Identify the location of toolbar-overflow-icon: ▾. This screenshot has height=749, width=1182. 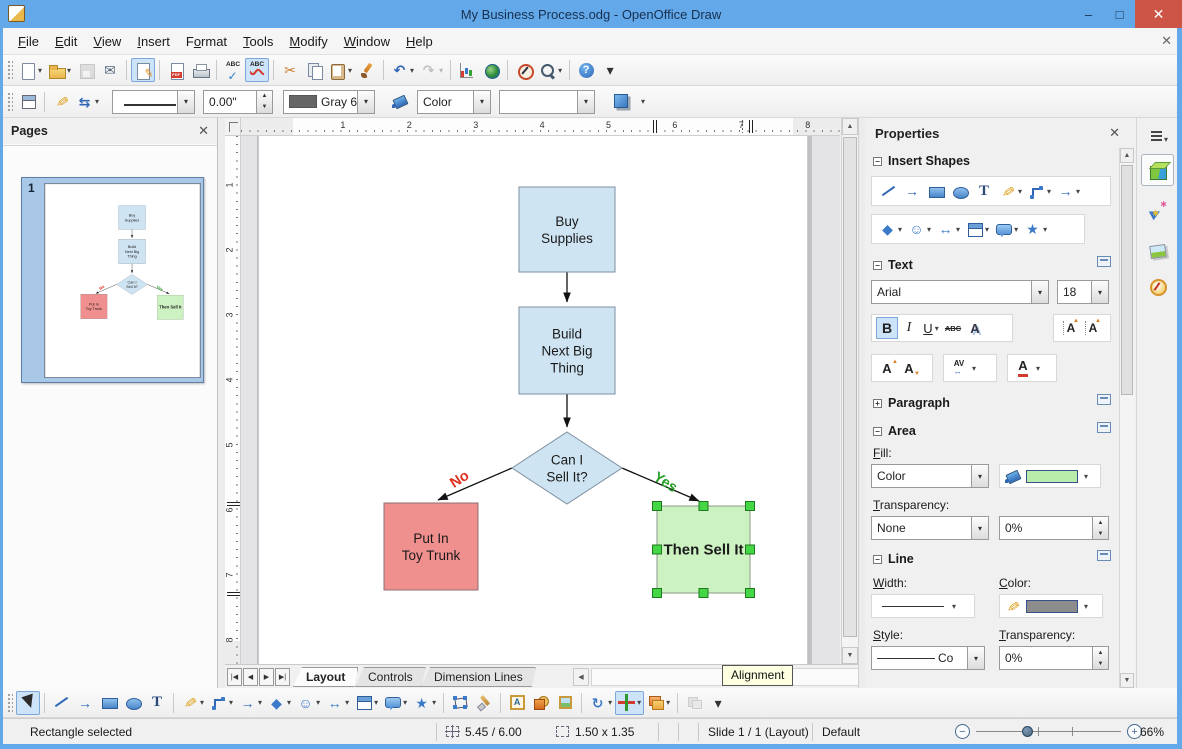
(610, 70).